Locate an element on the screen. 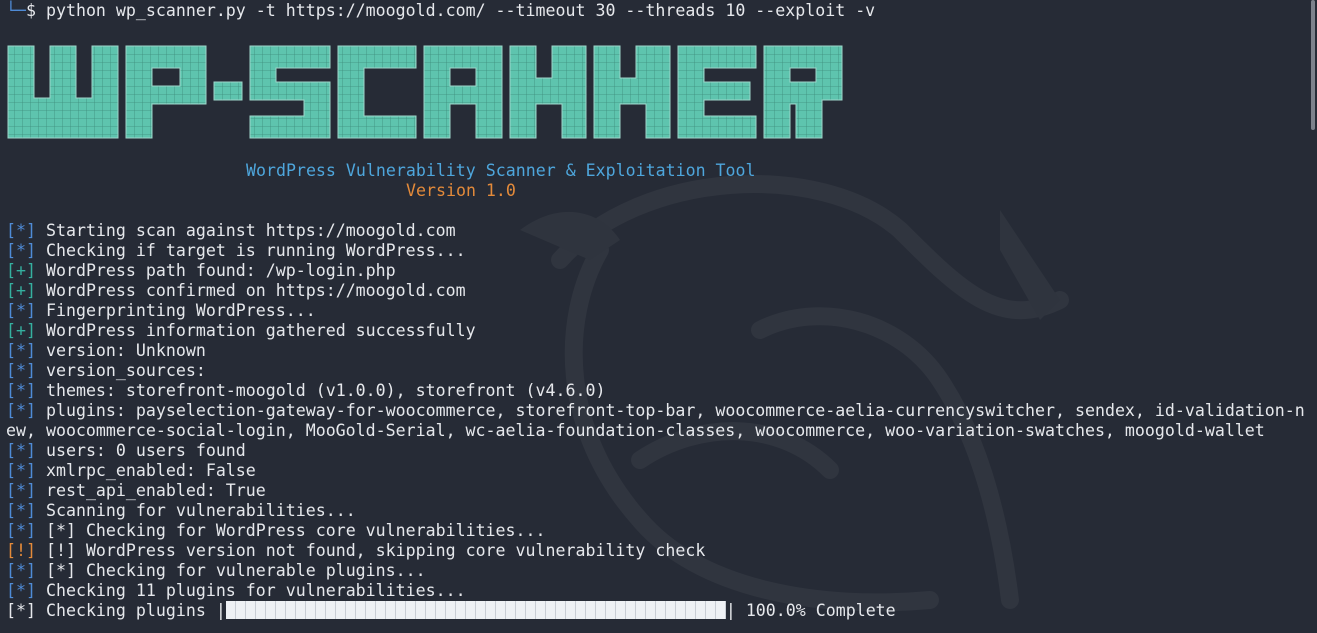 The image size is (1317, 633). log-text: users: 0 users found is located at coordinates (145, 450).